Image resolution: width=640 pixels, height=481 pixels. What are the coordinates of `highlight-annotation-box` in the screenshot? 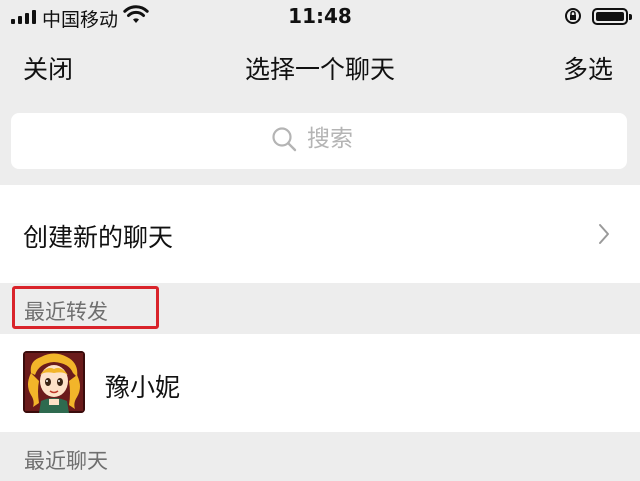 It's located at (85, 307).